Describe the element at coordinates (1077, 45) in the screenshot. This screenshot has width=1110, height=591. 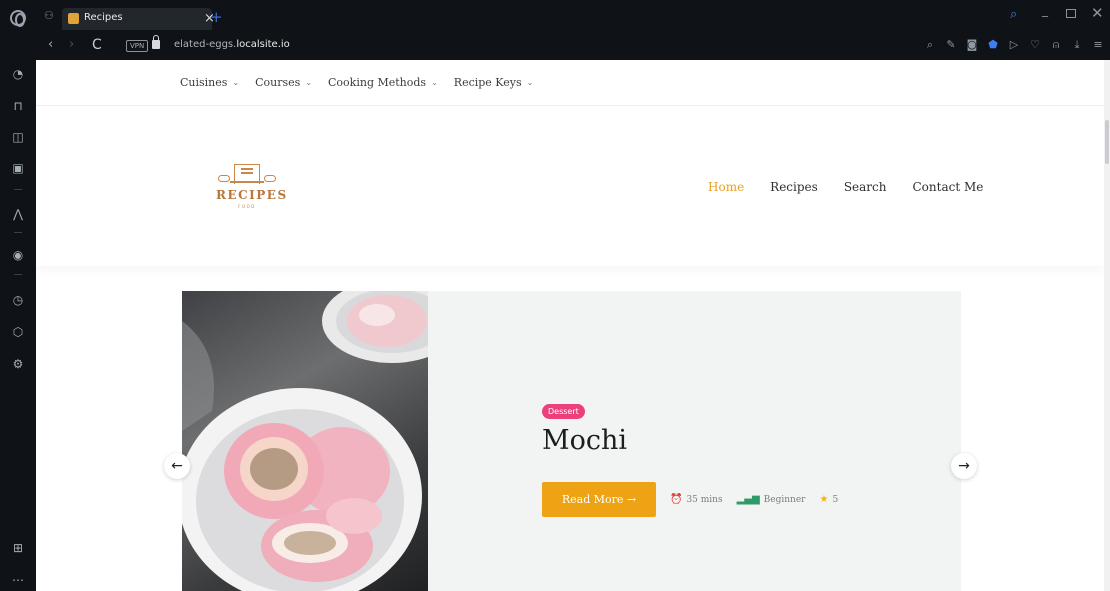
I see `download-icon: ⤓` at that location.